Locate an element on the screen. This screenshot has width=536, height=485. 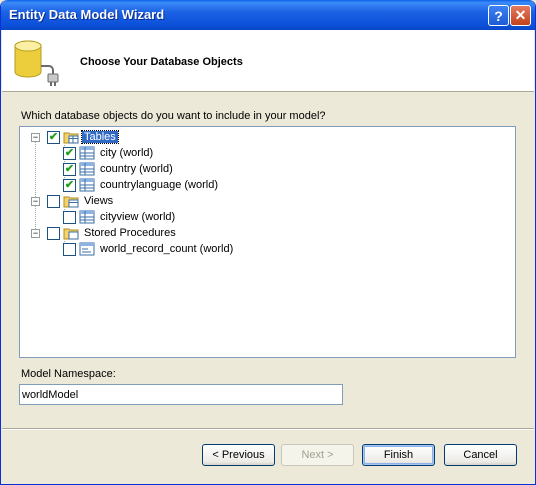
city-checkbox: ✔ is located at coordinates (69, 153).